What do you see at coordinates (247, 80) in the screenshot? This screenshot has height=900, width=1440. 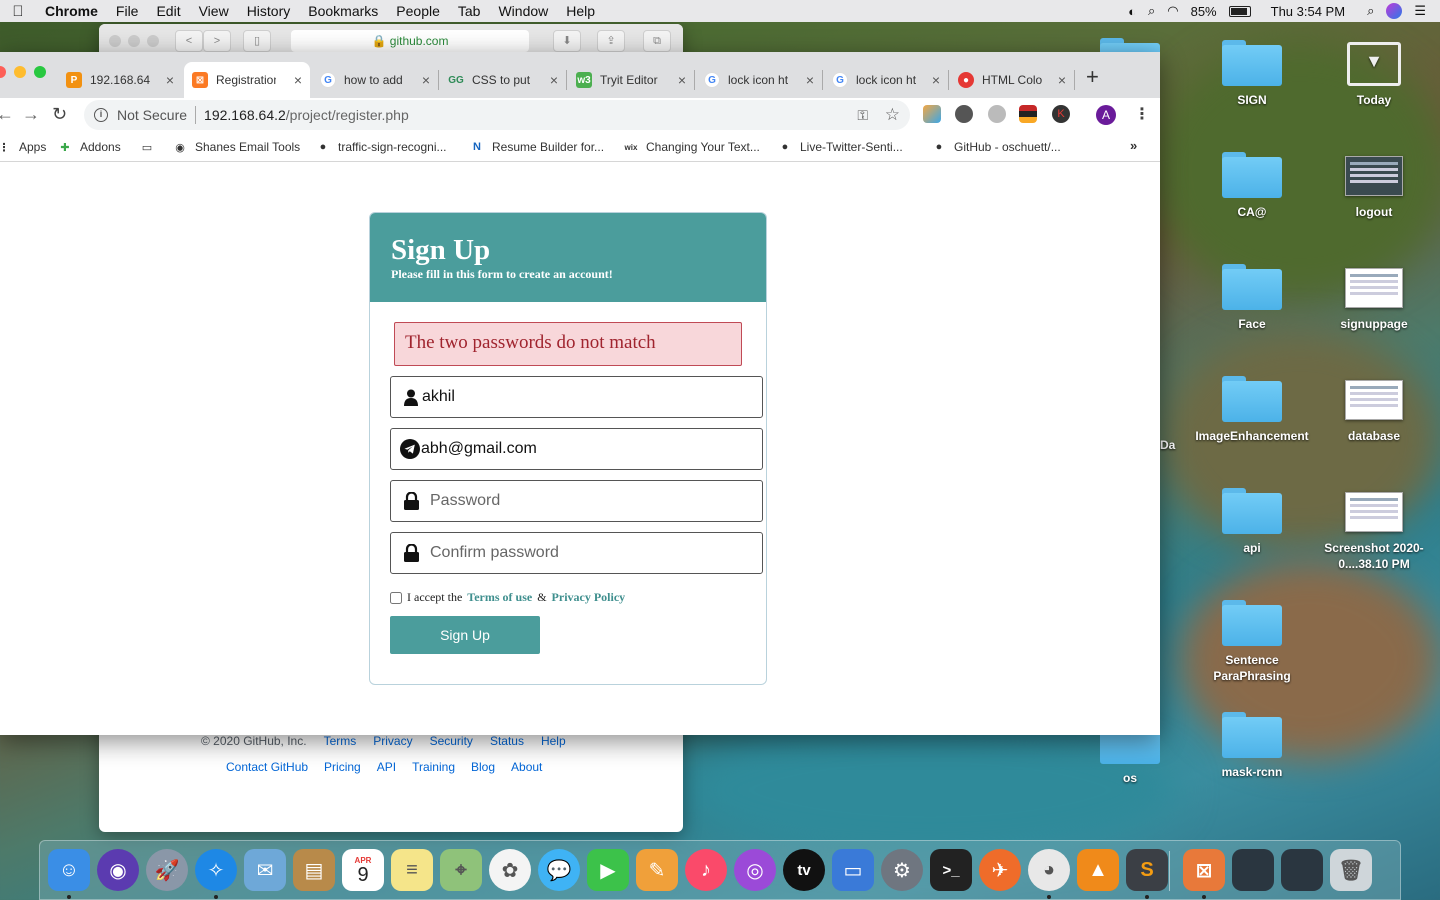 I see `tab-registration: ⊠ Registration ×` at bounding box center [247, 80].